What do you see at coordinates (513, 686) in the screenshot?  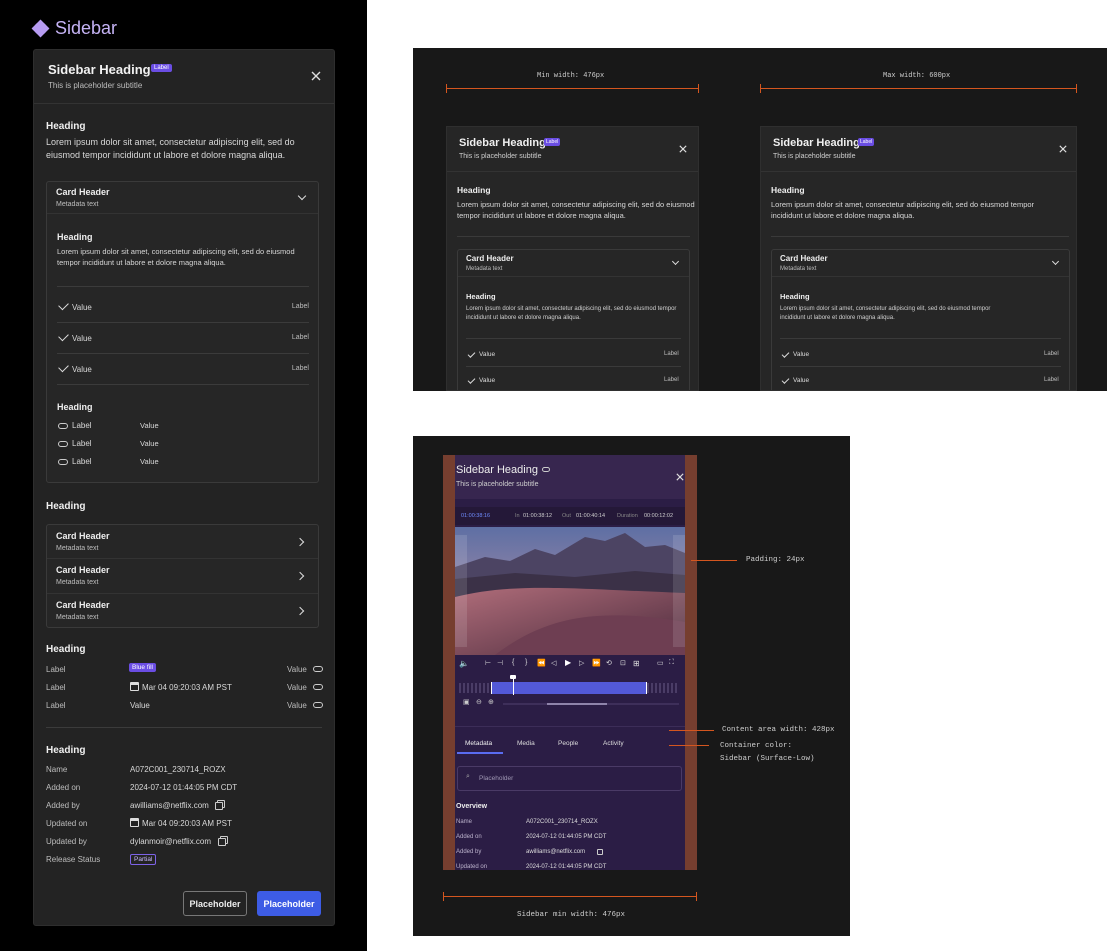 I see `playhead` at bounding box center [513, 686].